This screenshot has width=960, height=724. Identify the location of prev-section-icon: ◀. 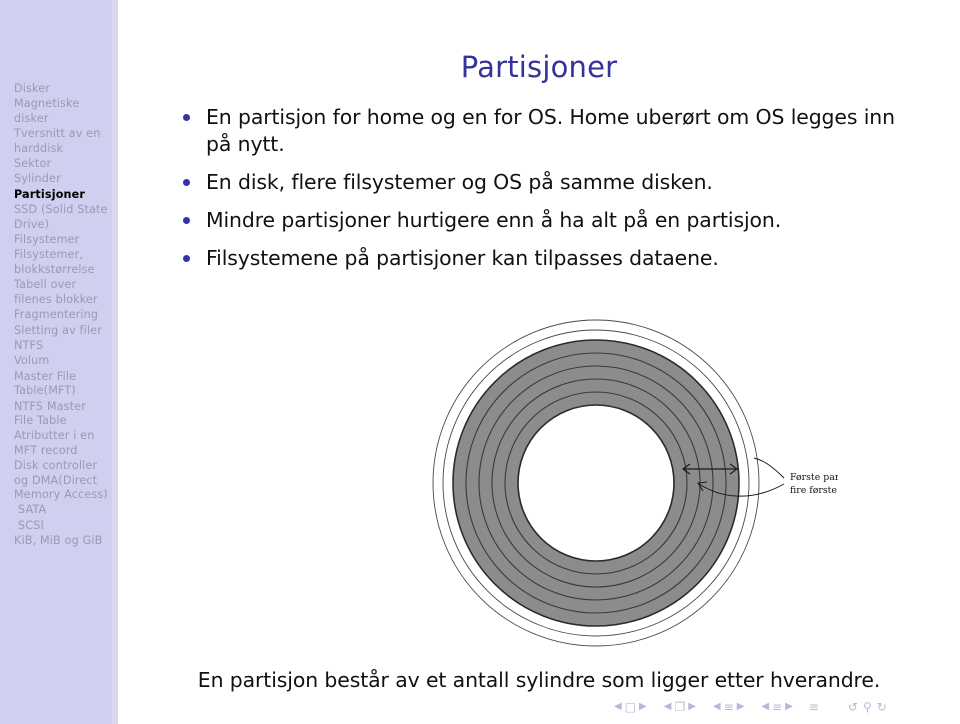
(765, 707).